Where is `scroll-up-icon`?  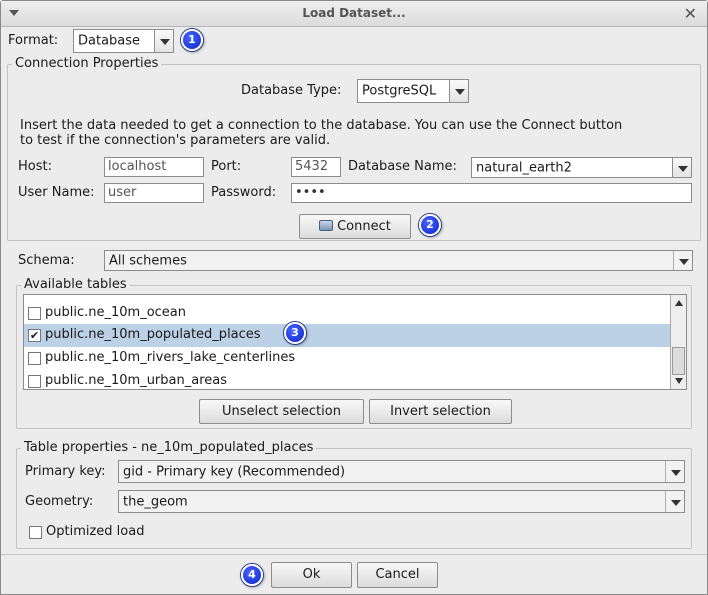 scroll-up-icon is located at coordinates (679, 303).